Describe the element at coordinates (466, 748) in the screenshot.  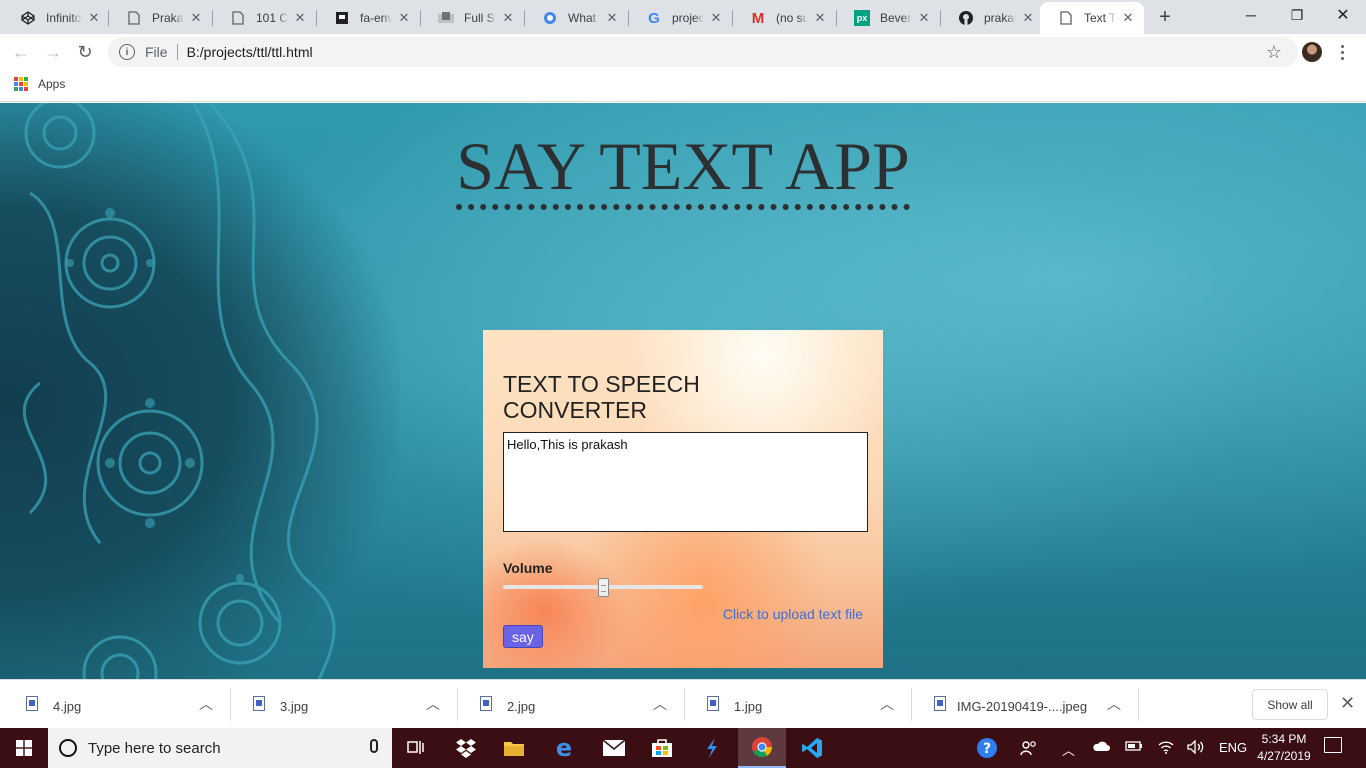
I see `dropbox-icon` at that location.